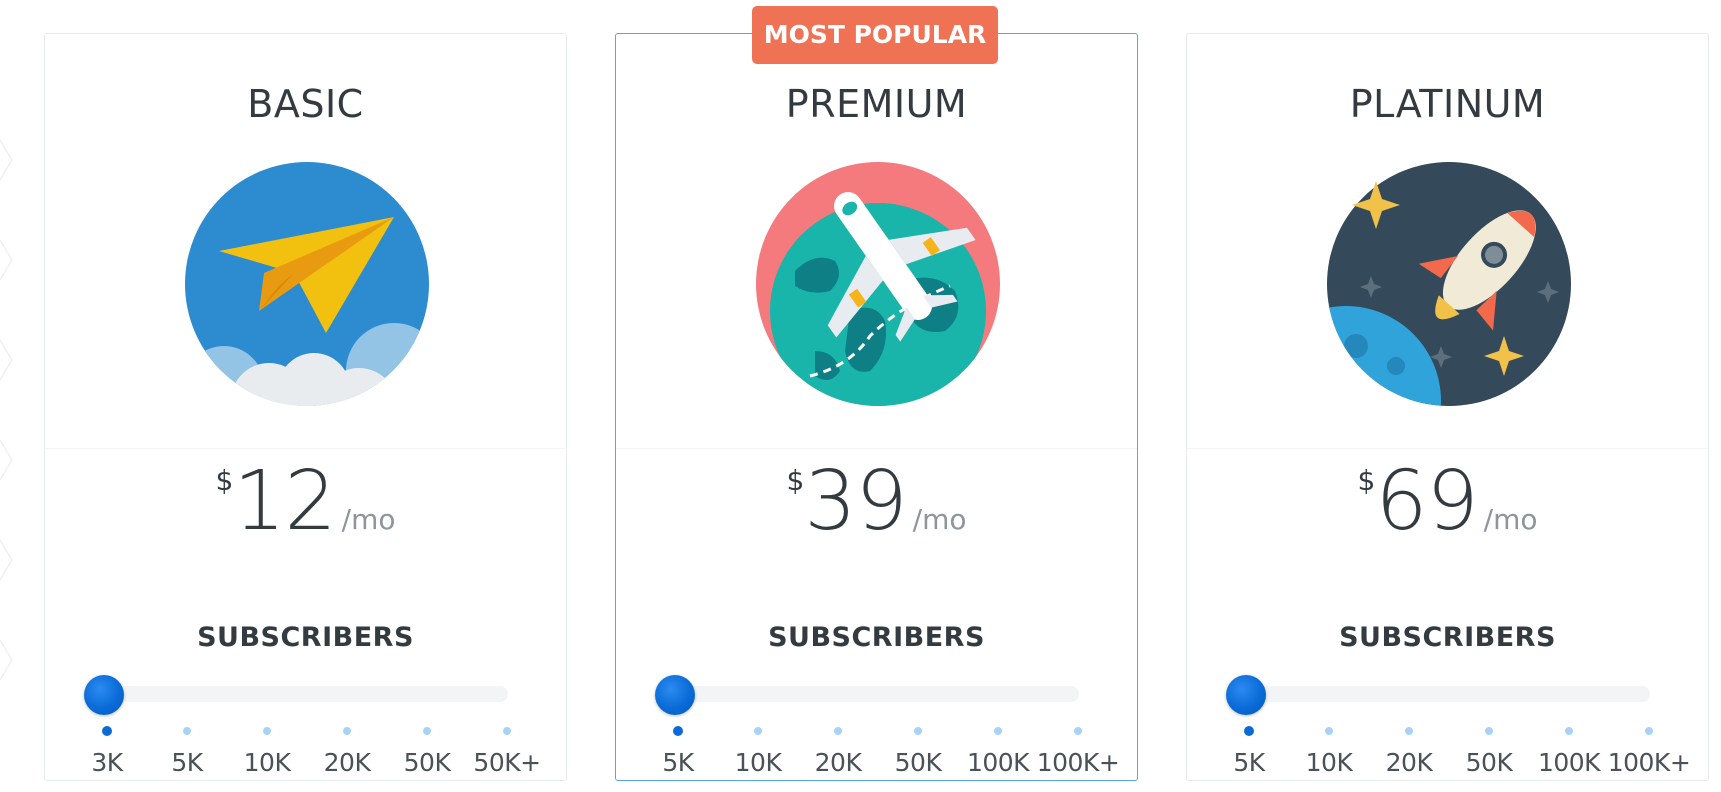 This screenshot has width=1721, height=792. I want to click on price: $12/mo, so click(305, 501).